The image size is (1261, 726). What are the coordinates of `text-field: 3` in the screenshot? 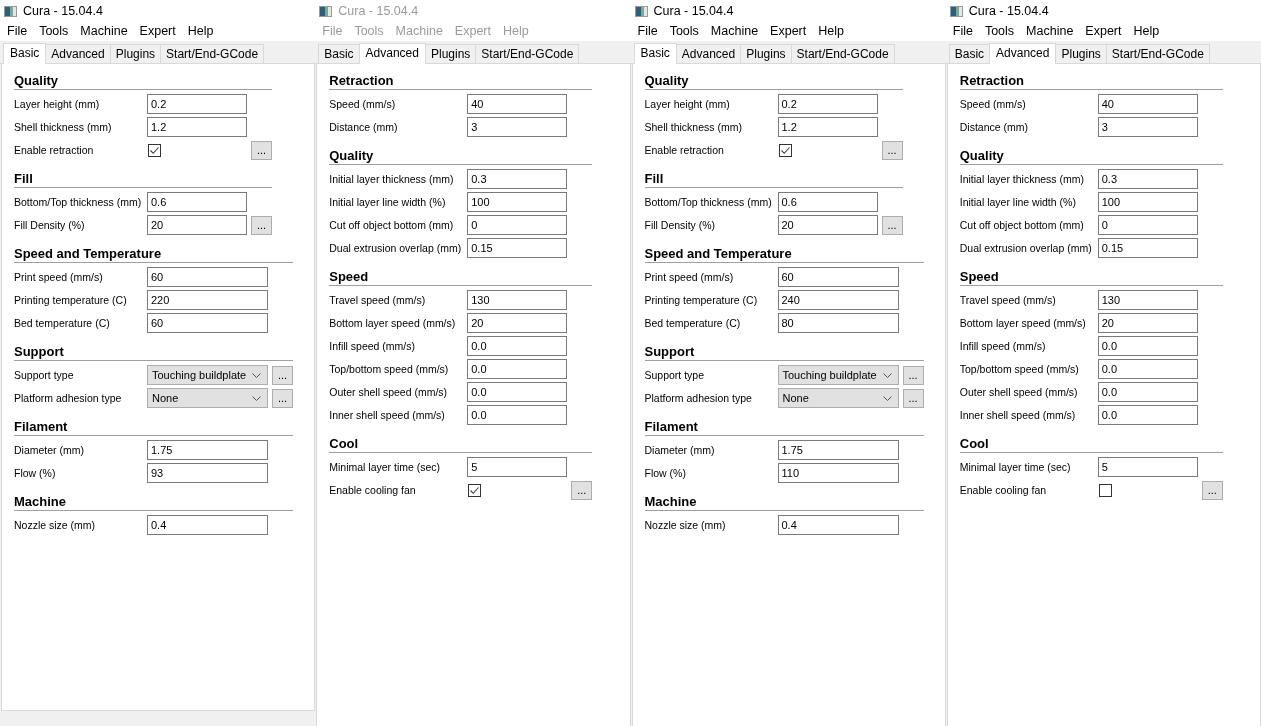 It's located at (1147, 127).